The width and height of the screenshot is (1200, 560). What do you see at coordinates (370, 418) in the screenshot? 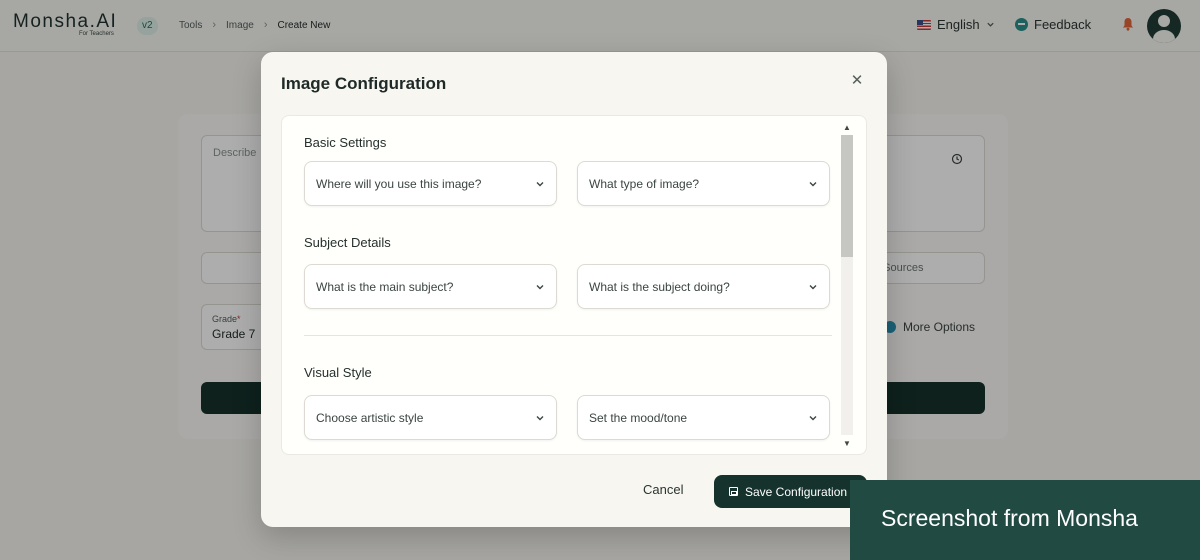
I see `select-label: Choose artistic style` at bounding box center [370, 418].